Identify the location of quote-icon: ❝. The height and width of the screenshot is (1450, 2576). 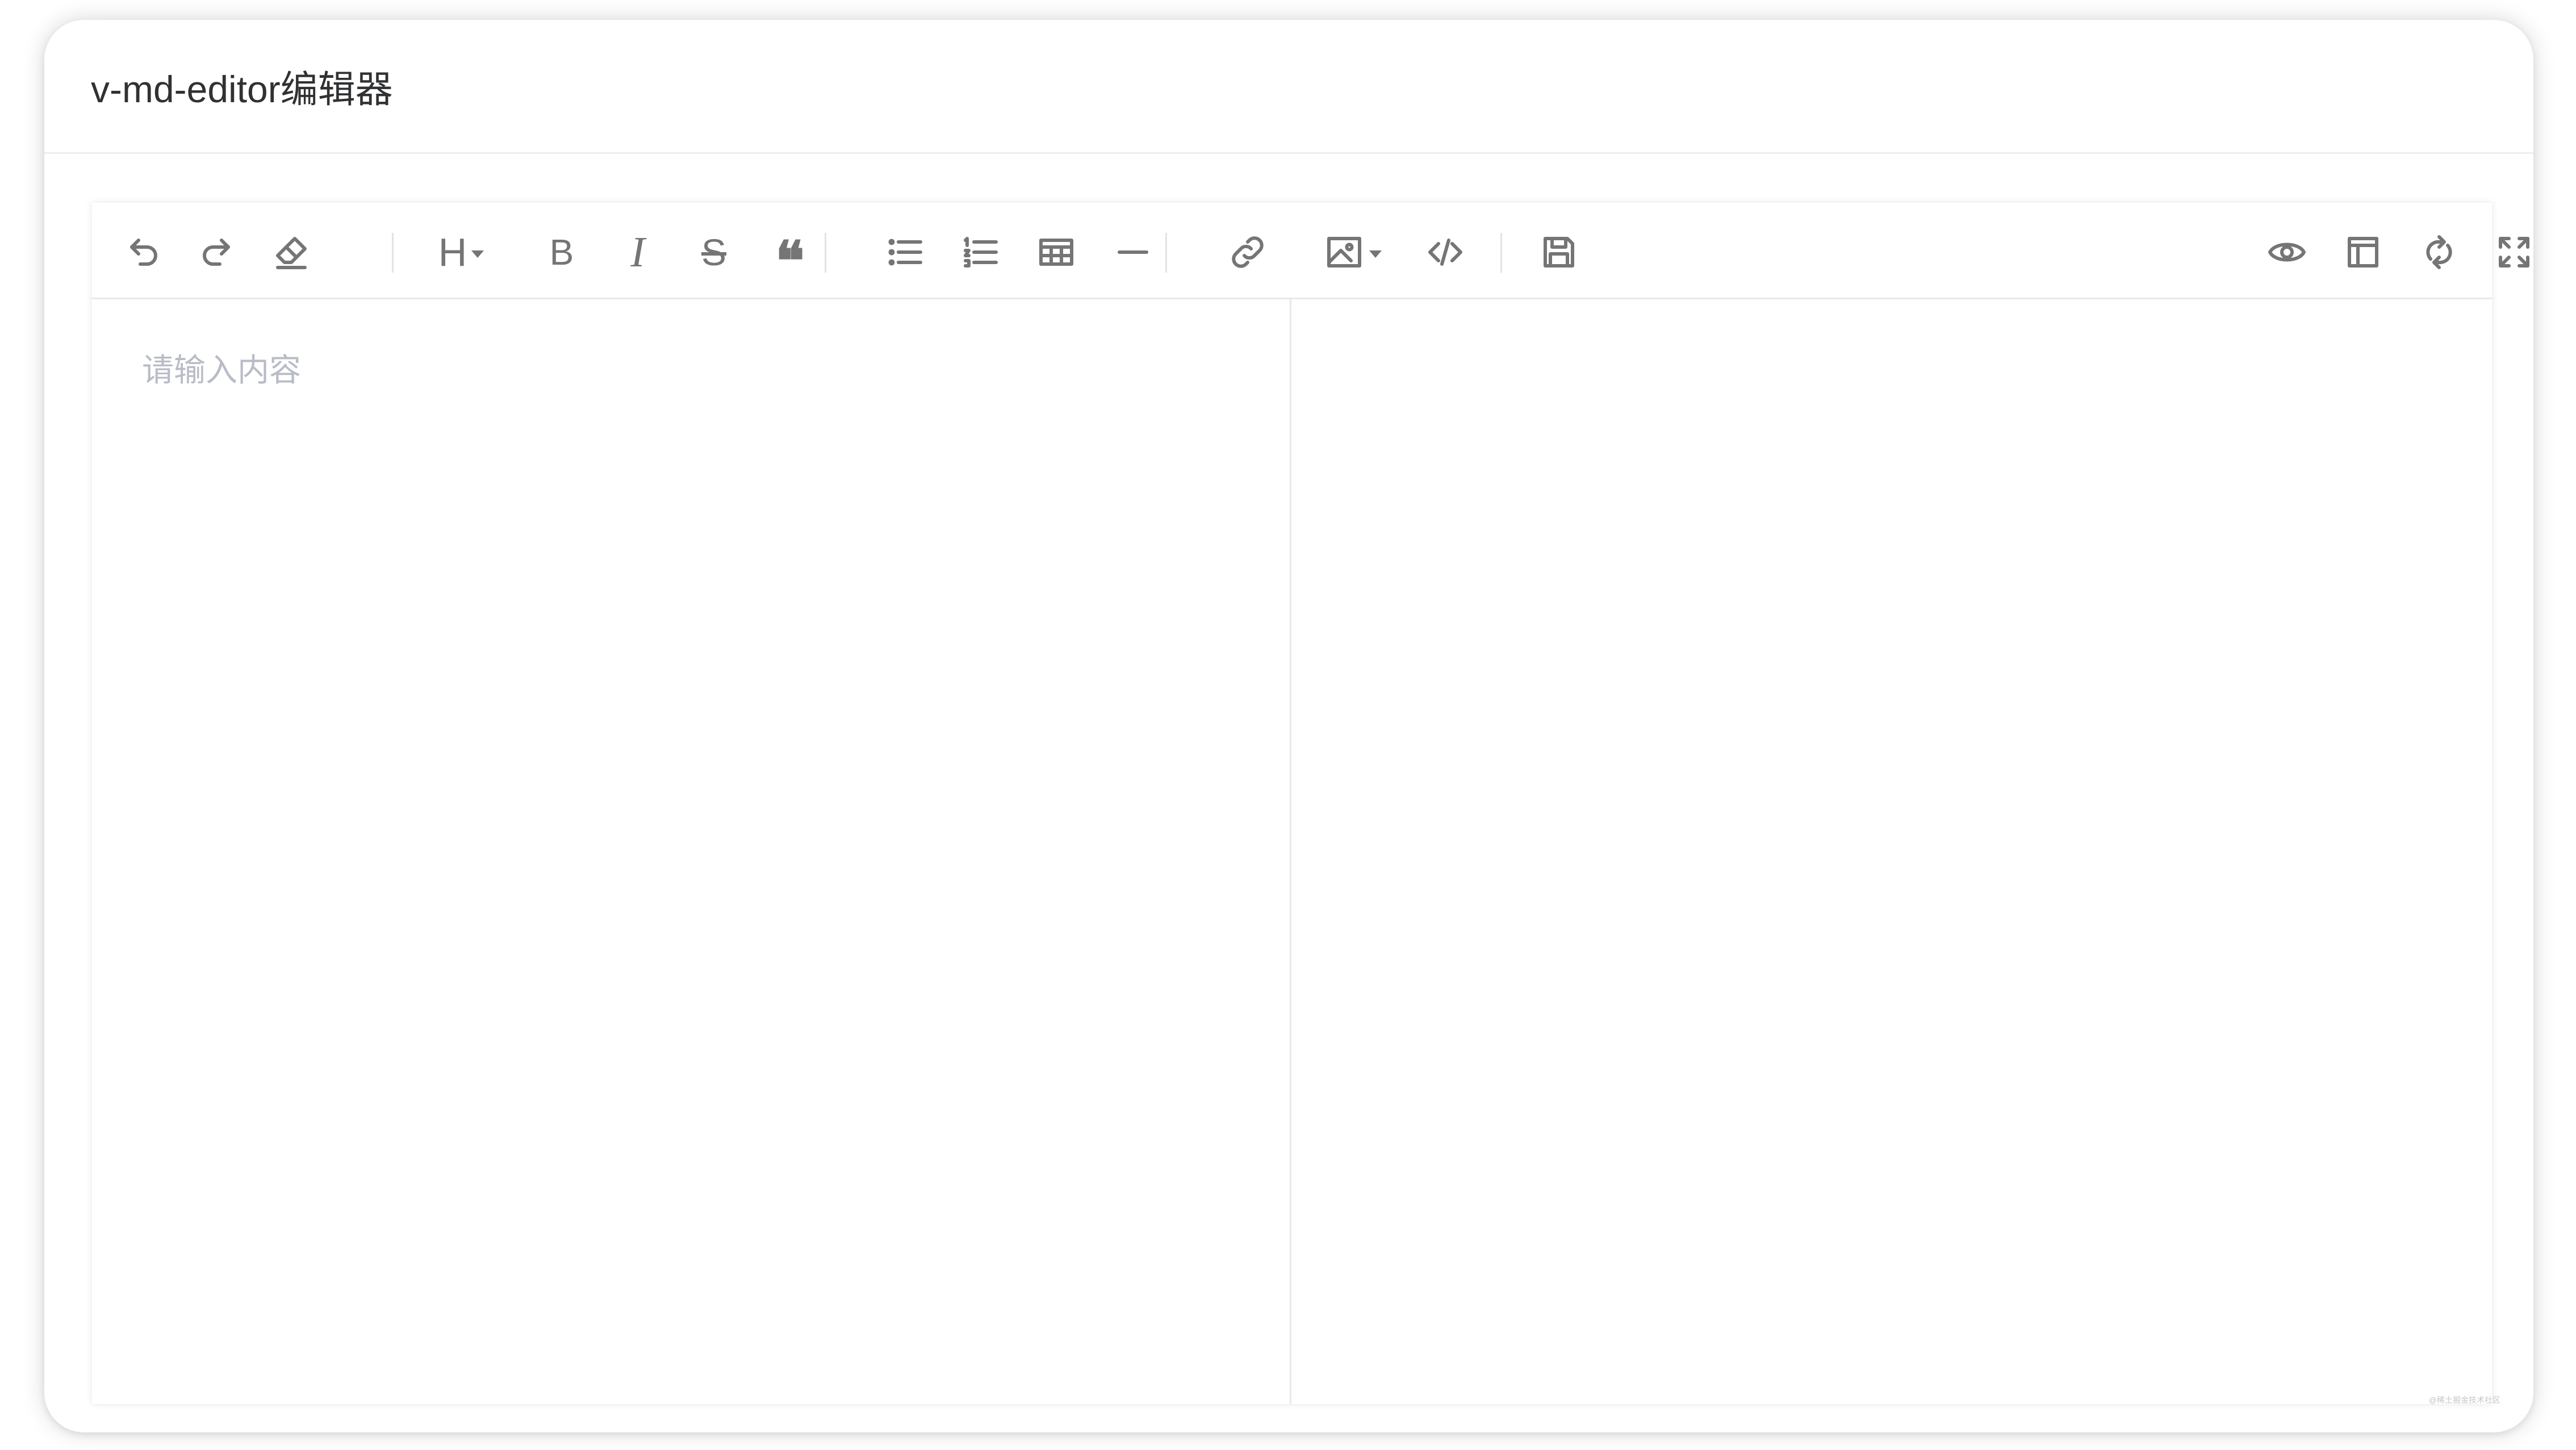
(790, 262).